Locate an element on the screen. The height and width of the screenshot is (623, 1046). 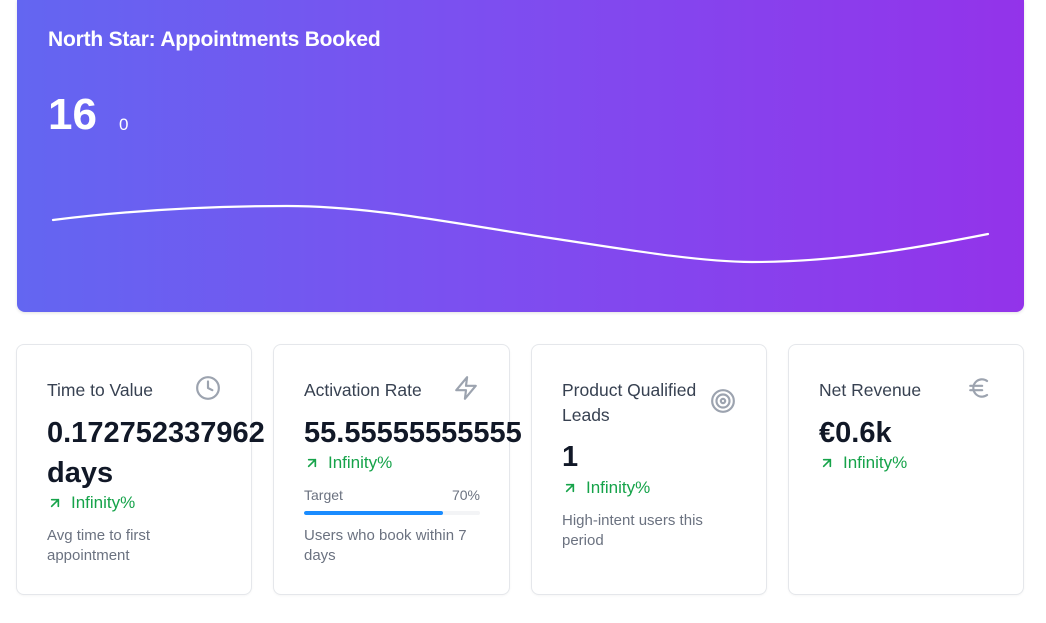
card-value-line2: days is located at coordinates (80, 473).